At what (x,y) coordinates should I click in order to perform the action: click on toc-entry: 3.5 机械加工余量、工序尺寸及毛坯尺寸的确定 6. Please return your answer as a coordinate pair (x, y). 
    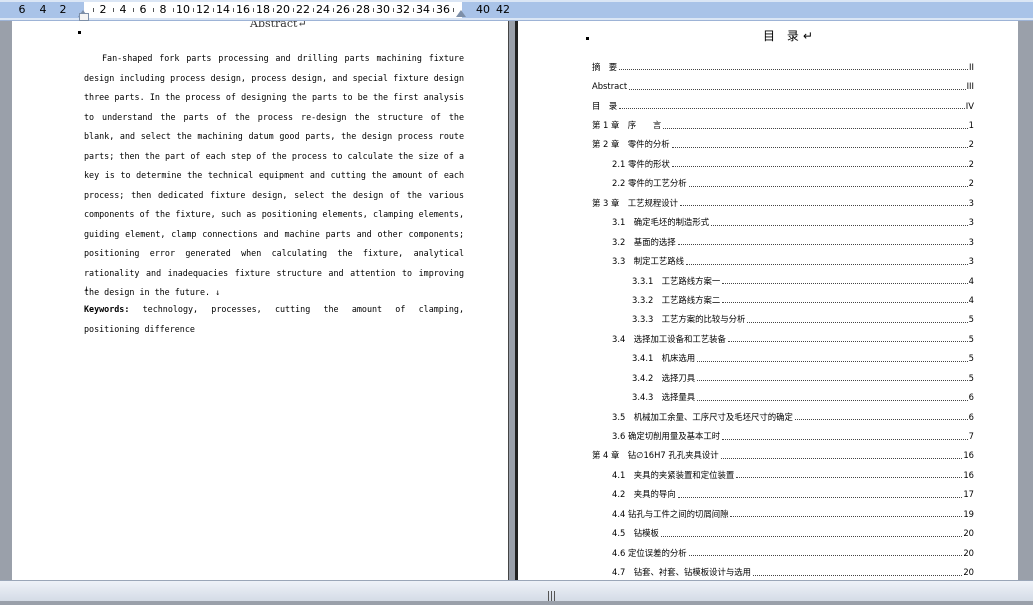
    Looking at the image, I should click on (783, 416).